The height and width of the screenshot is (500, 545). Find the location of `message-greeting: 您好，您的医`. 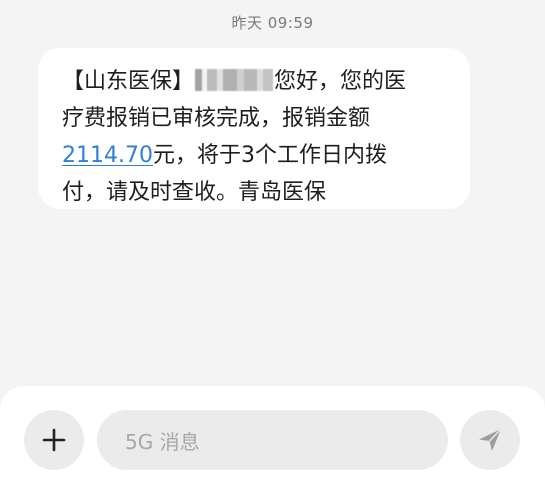

message-greeting: 您好，您的医 is located at coordinates (340, 81).